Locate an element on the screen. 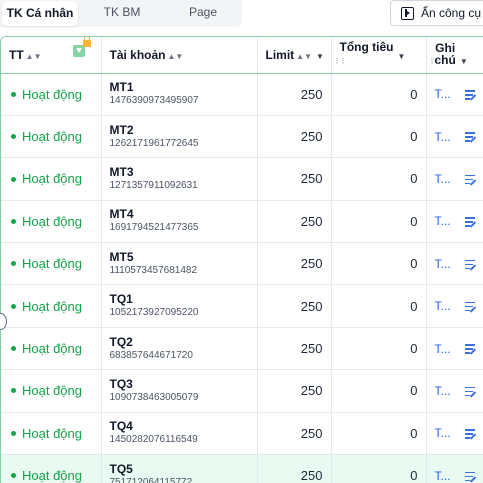  column-header-limit: Limit ▲▼ ▼ is located at coordinates (294, 55).